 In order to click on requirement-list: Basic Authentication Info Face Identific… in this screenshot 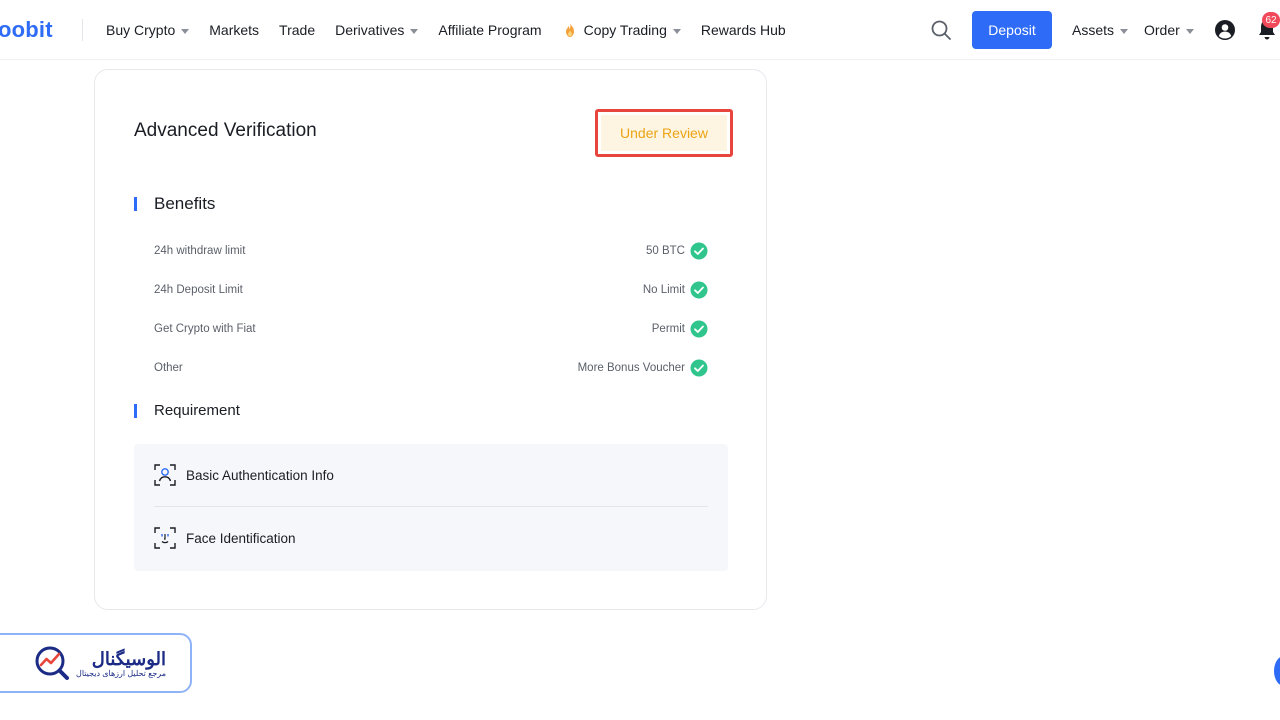, I will do `click(431, 507)`.